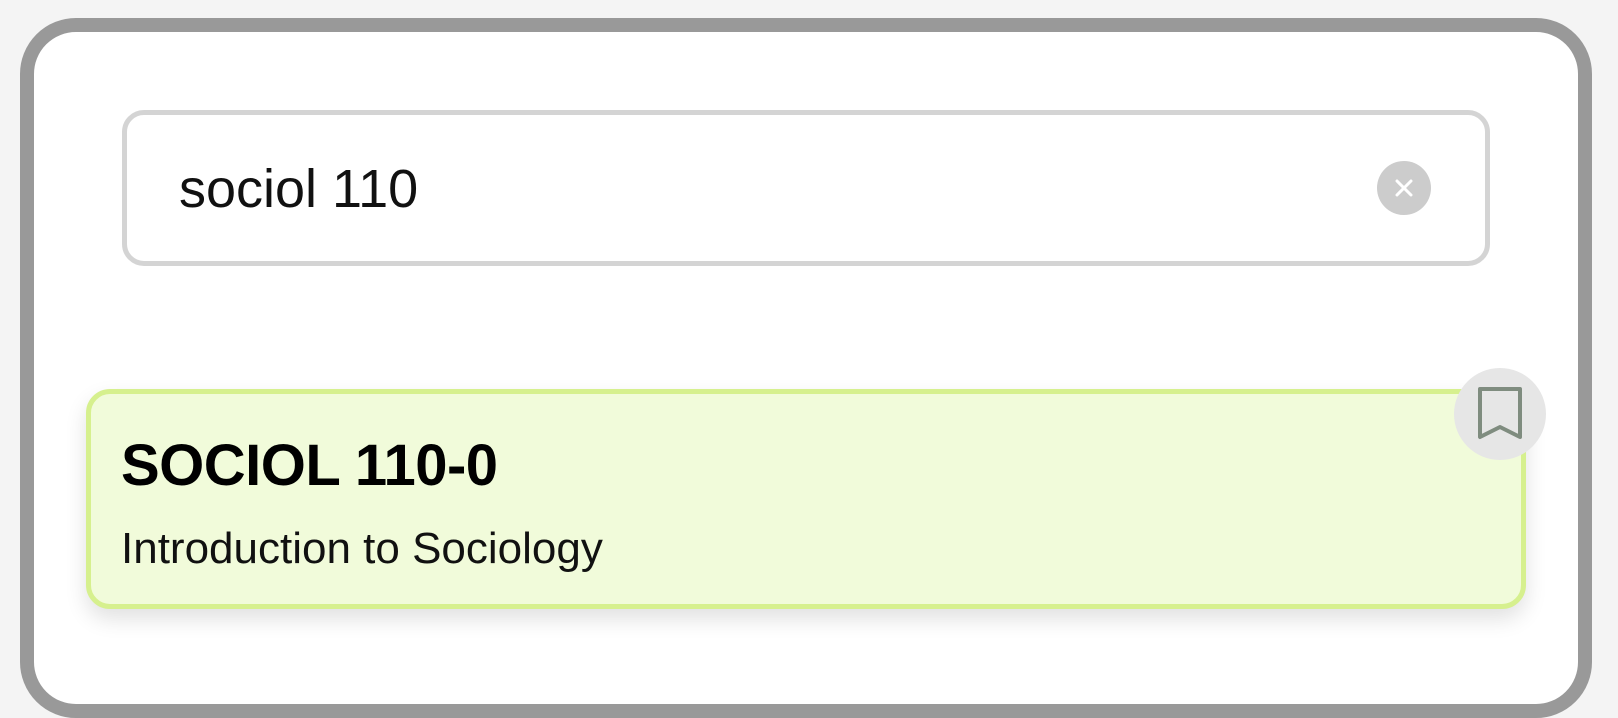 Image resolution: width=1618 pixels, height=718 pixels. I want to click on course-code: SOCIOL 110-0, so click(309, 465).